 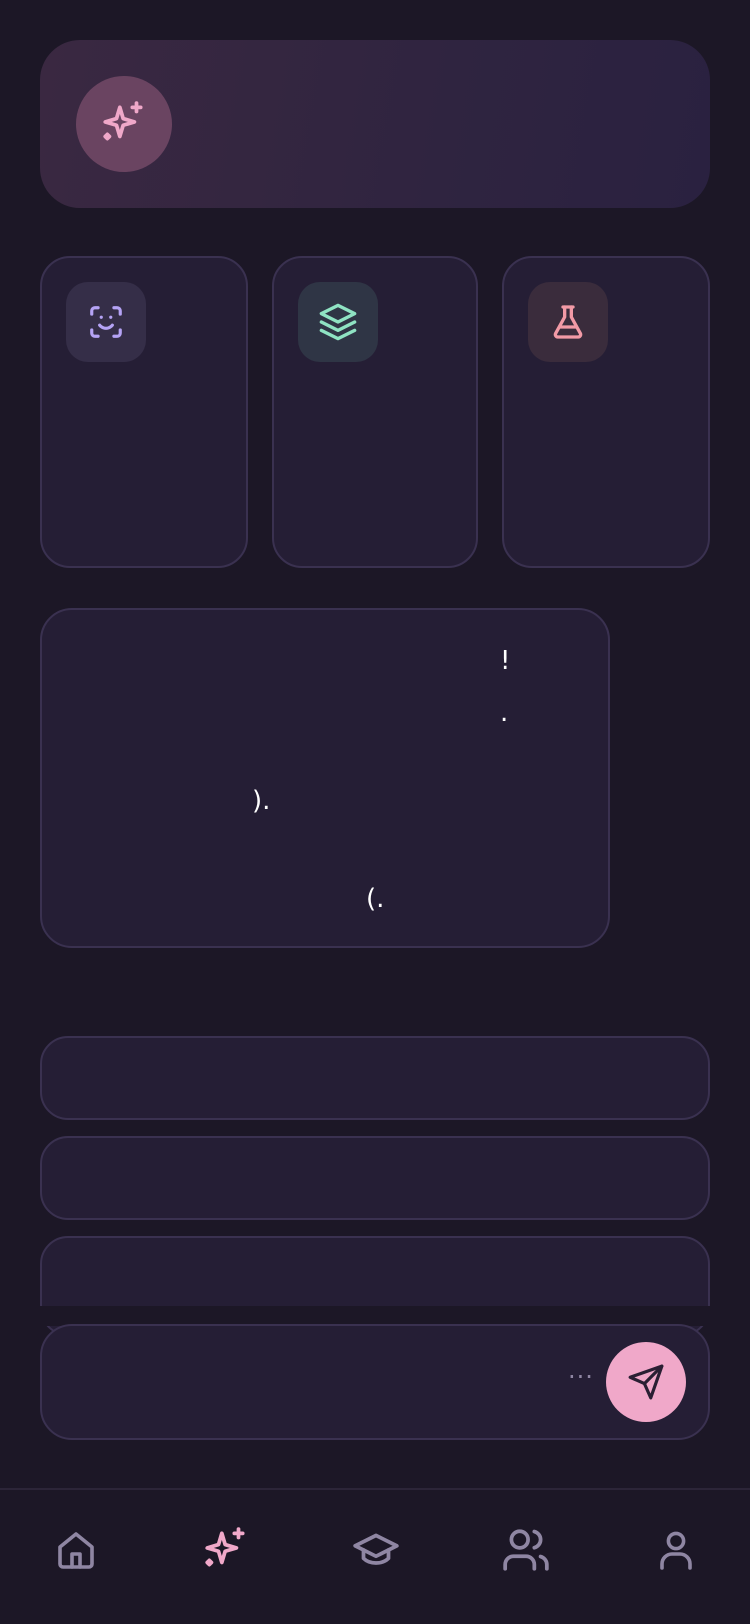 I want to click on user-icon, so click(x=676, y=1550).